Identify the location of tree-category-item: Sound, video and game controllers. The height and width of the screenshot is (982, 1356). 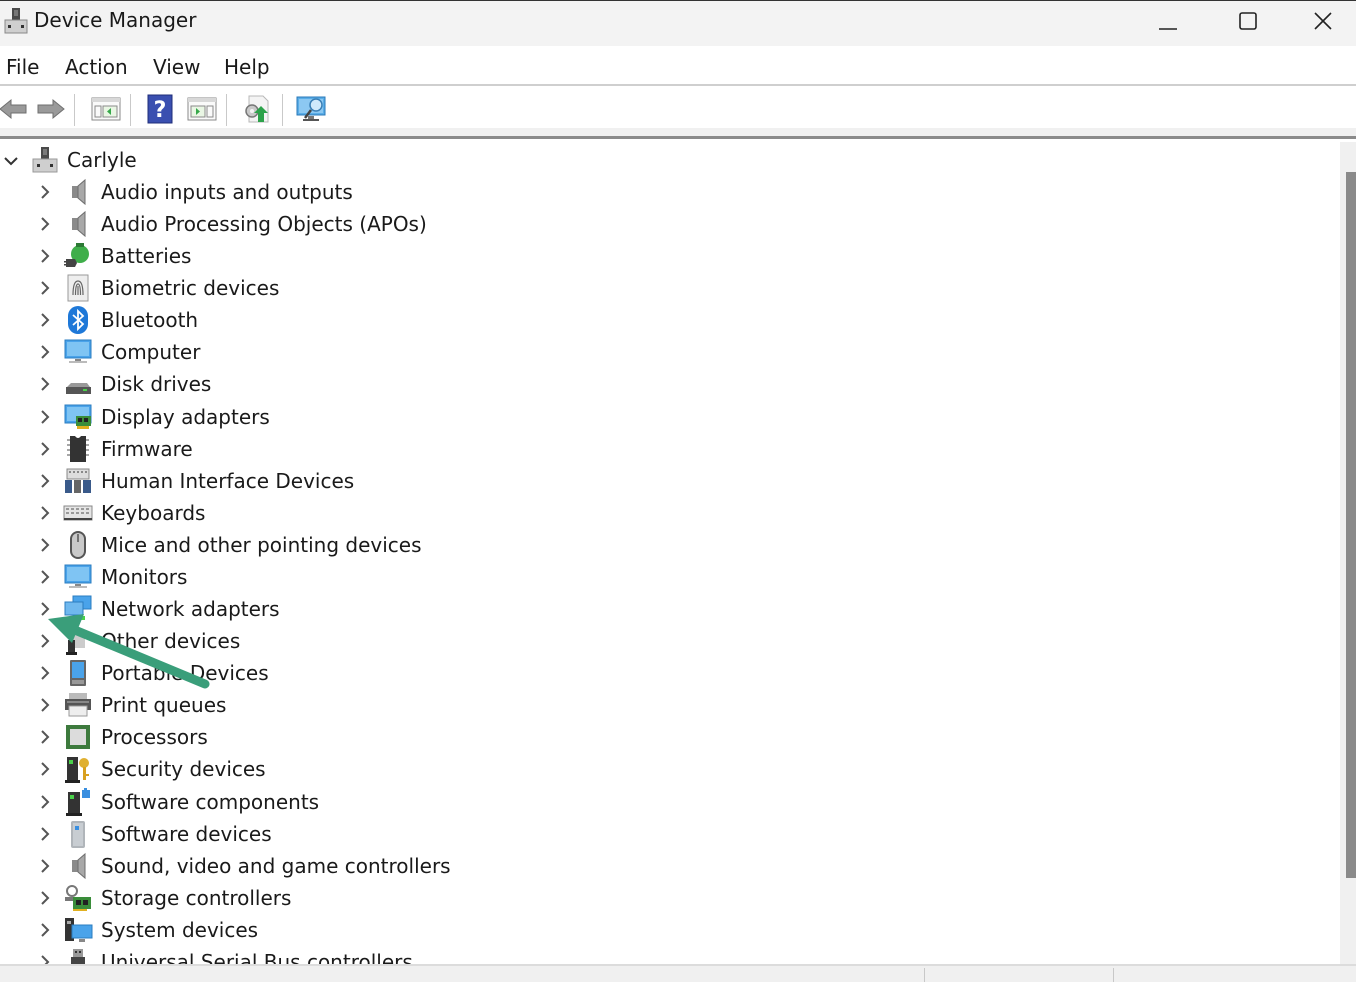
(350, 866).